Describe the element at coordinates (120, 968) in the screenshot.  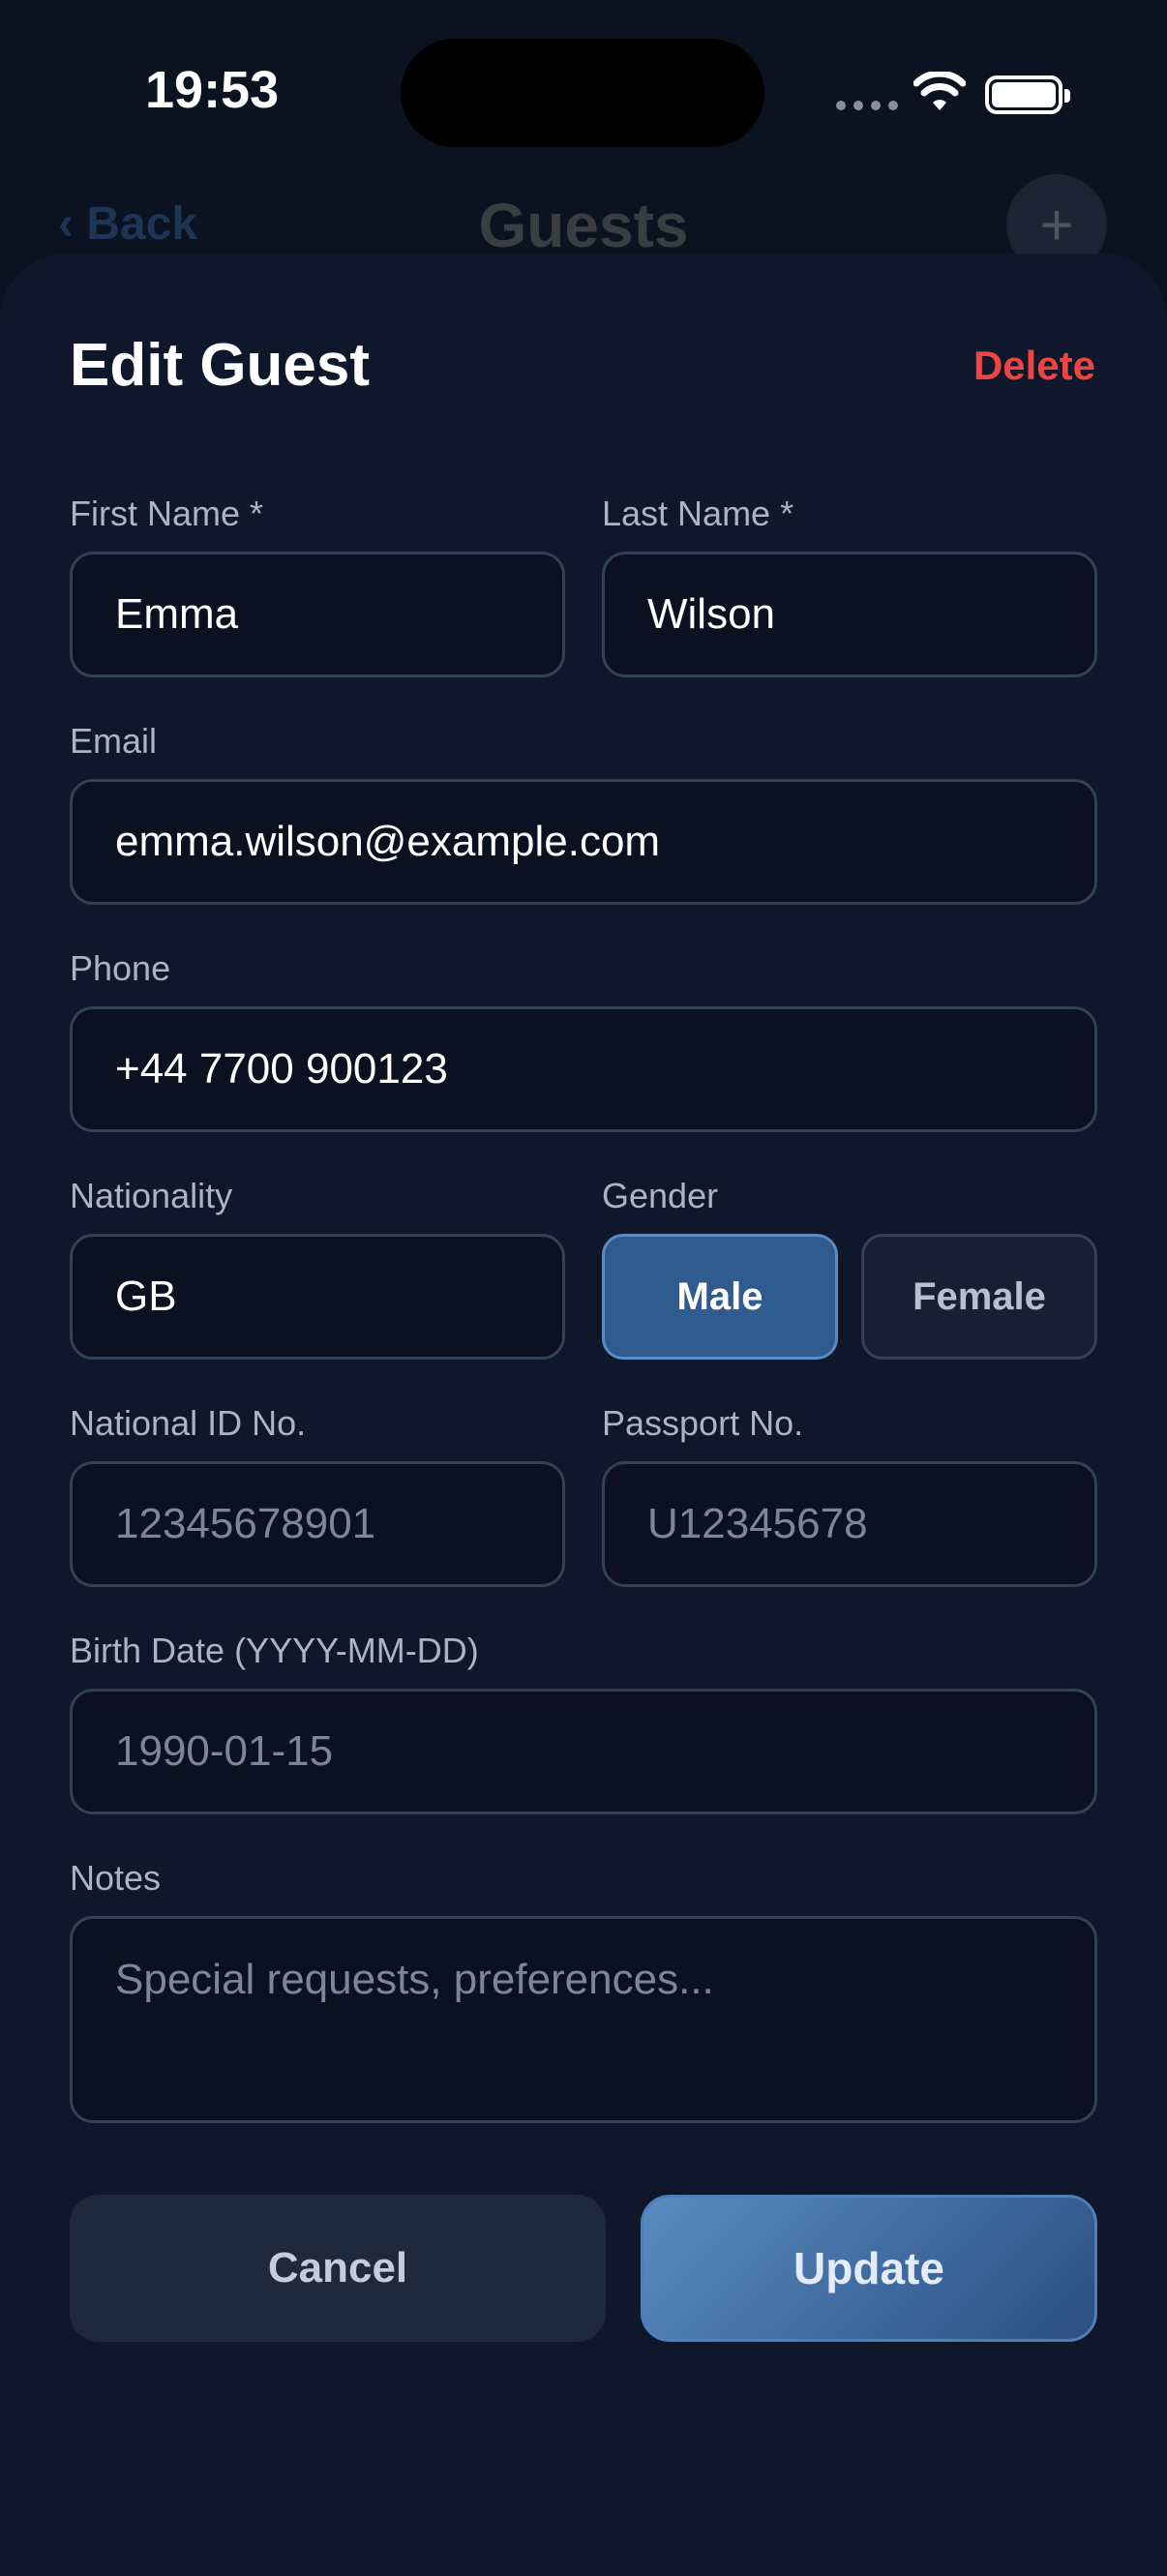
I see `phone-label: Phone` at that location.